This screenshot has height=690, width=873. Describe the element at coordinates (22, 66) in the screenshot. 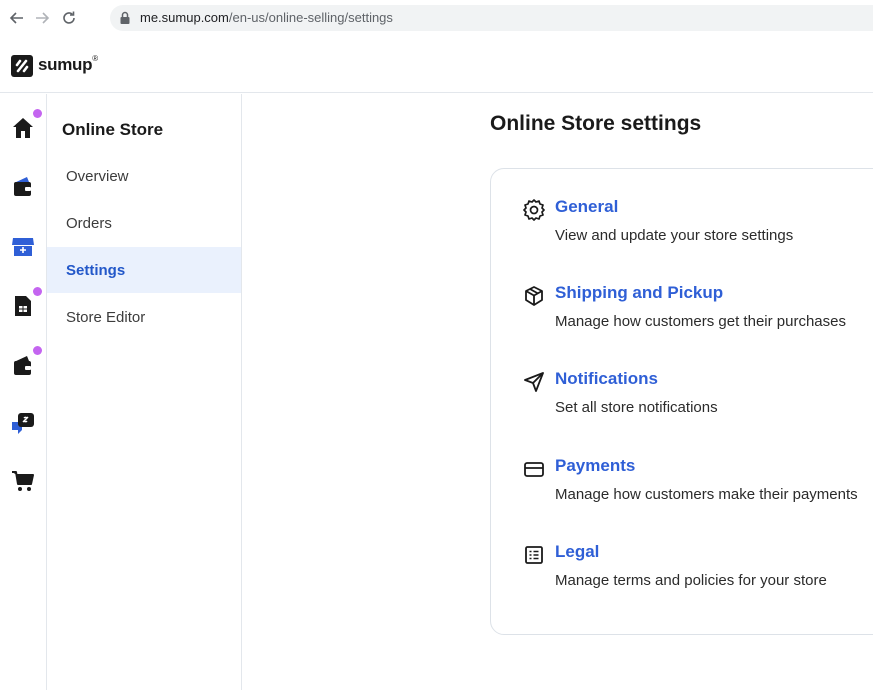

I see `sumup-logo-icon` at that location.